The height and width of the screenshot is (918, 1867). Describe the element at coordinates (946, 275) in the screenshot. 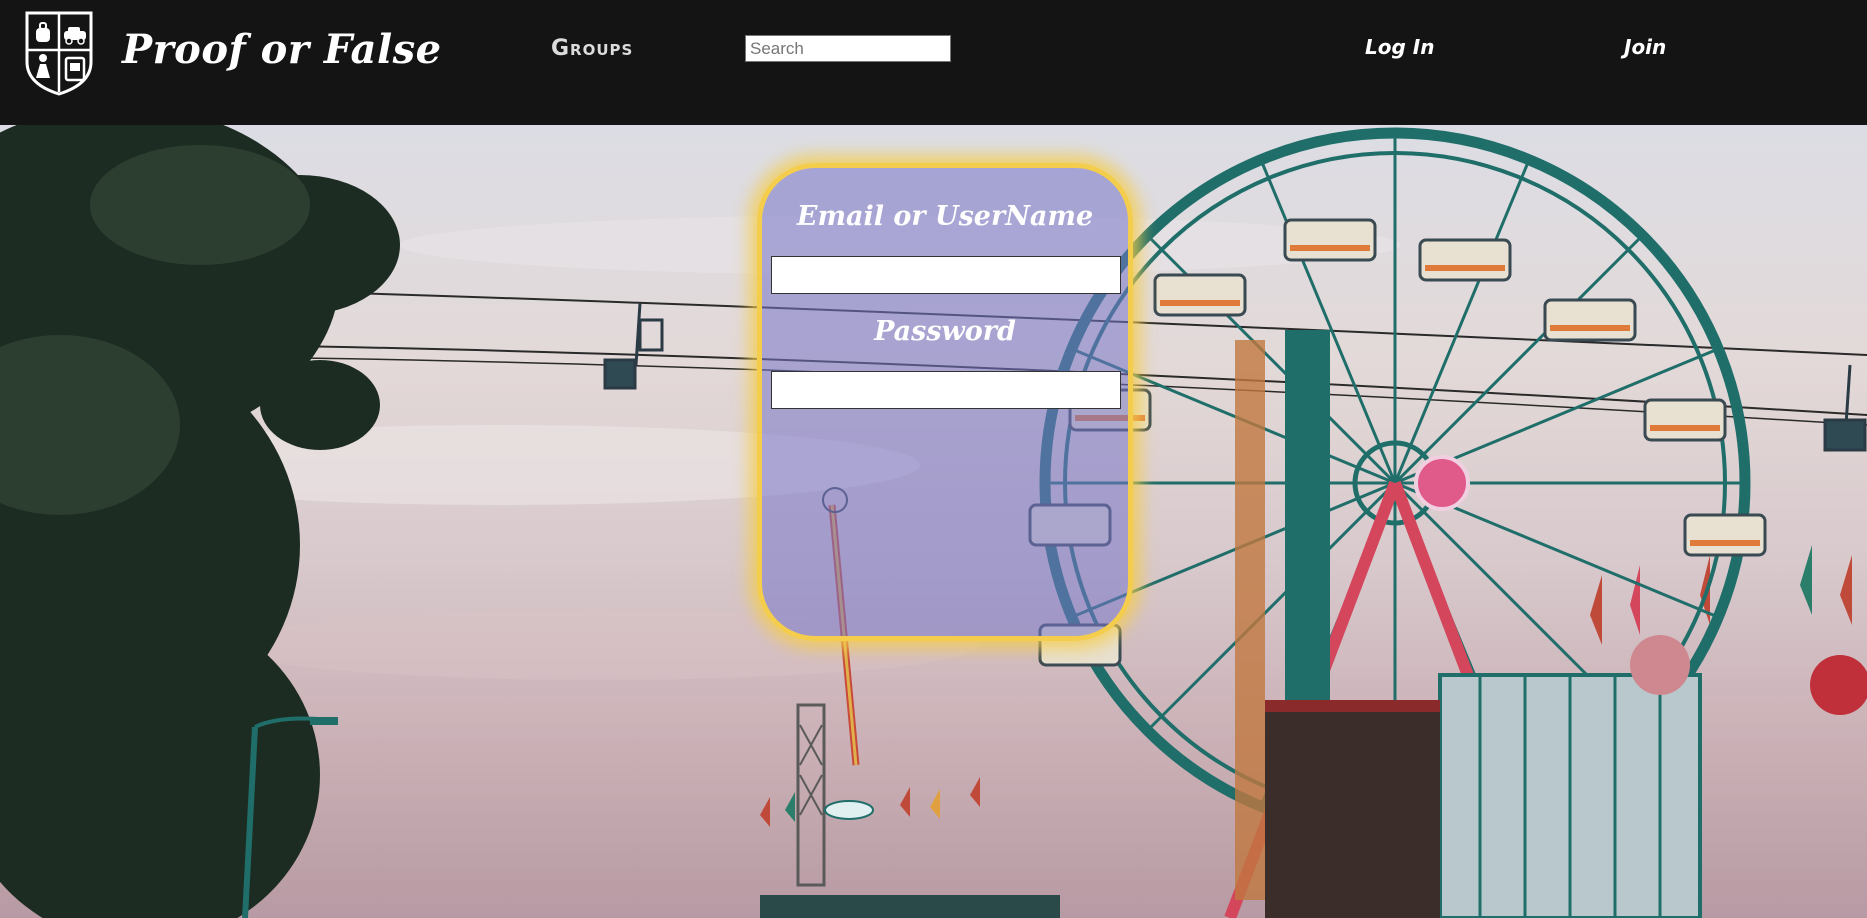

I see `username-field` at that location.